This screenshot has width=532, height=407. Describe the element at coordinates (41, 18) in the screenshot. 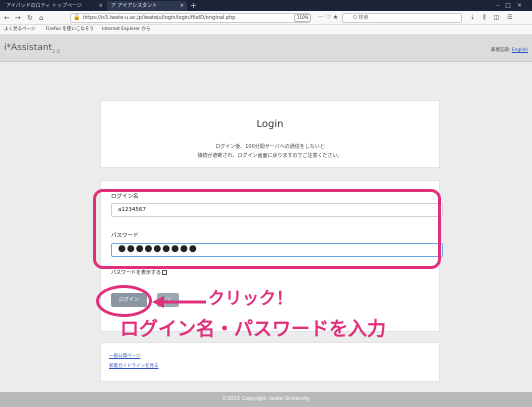

I see `home-icon: ⌂` at that location.